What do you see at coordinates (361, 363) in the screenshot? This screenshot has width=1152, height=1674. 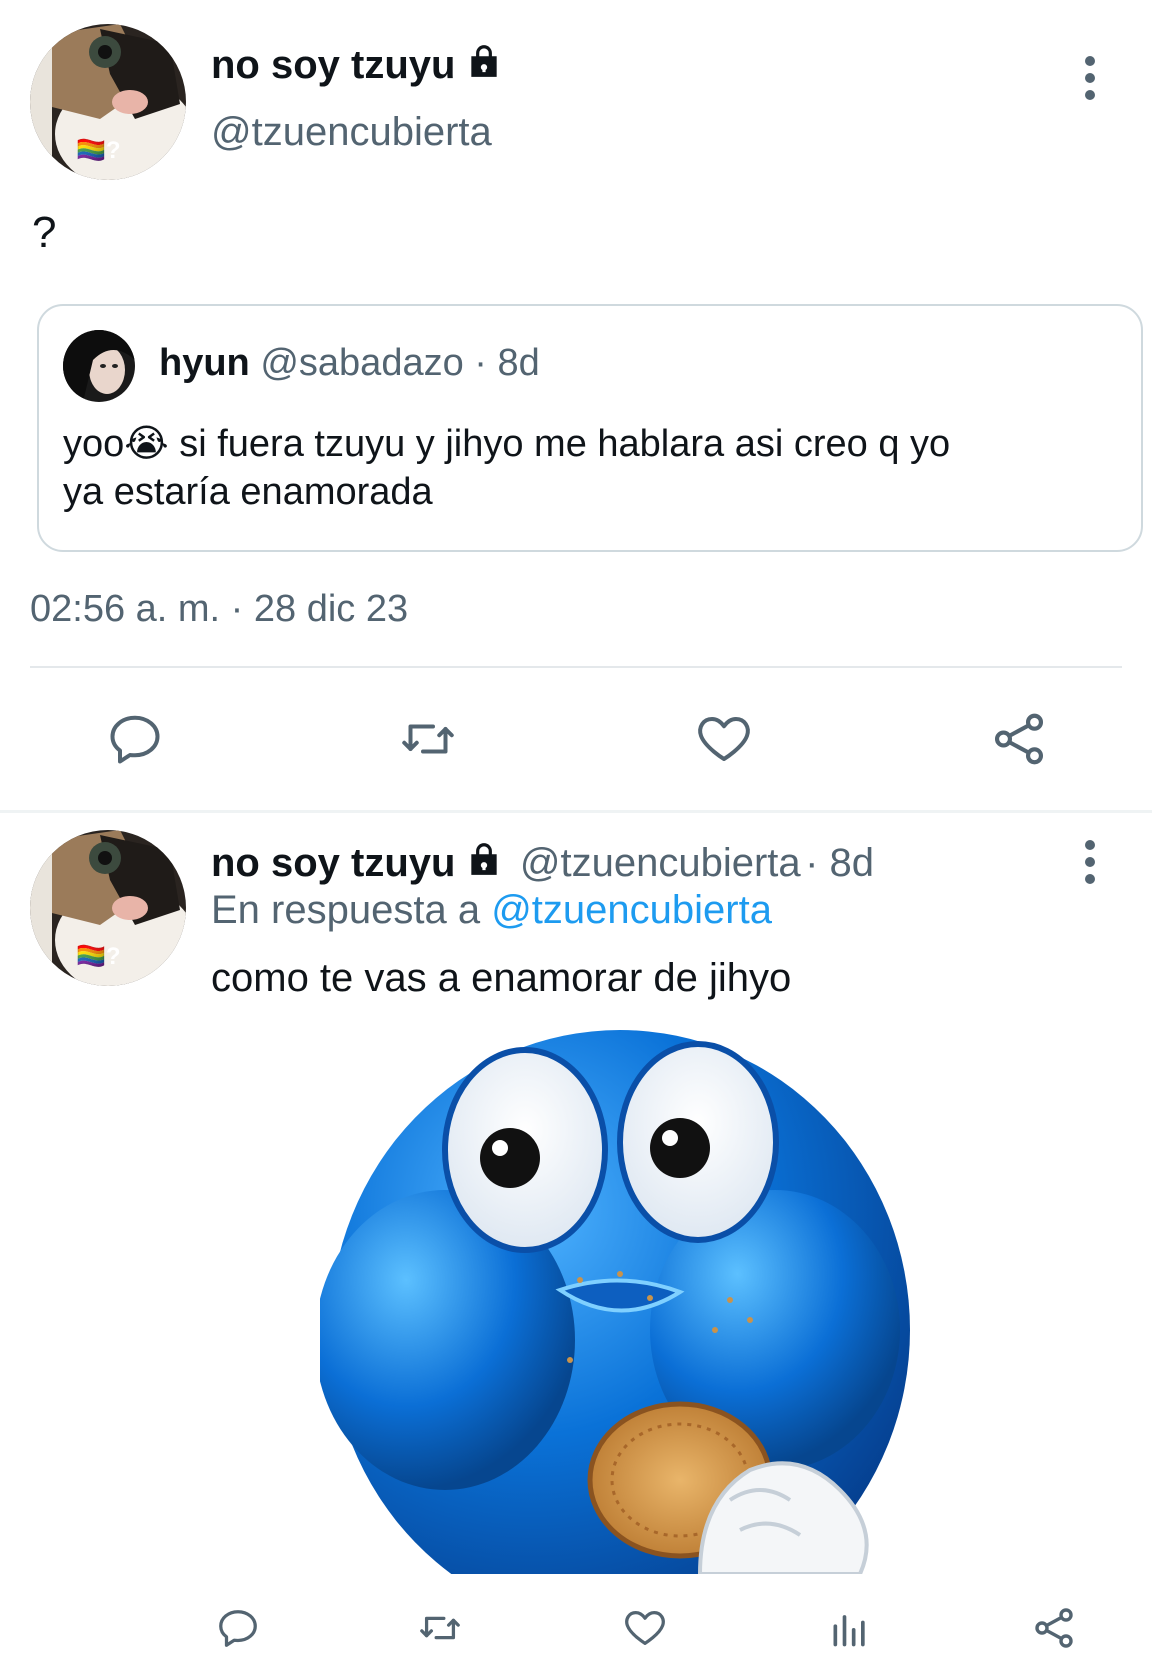 I see `quoted-author-handle: @sabadazo` at bounding box center [361, 363].